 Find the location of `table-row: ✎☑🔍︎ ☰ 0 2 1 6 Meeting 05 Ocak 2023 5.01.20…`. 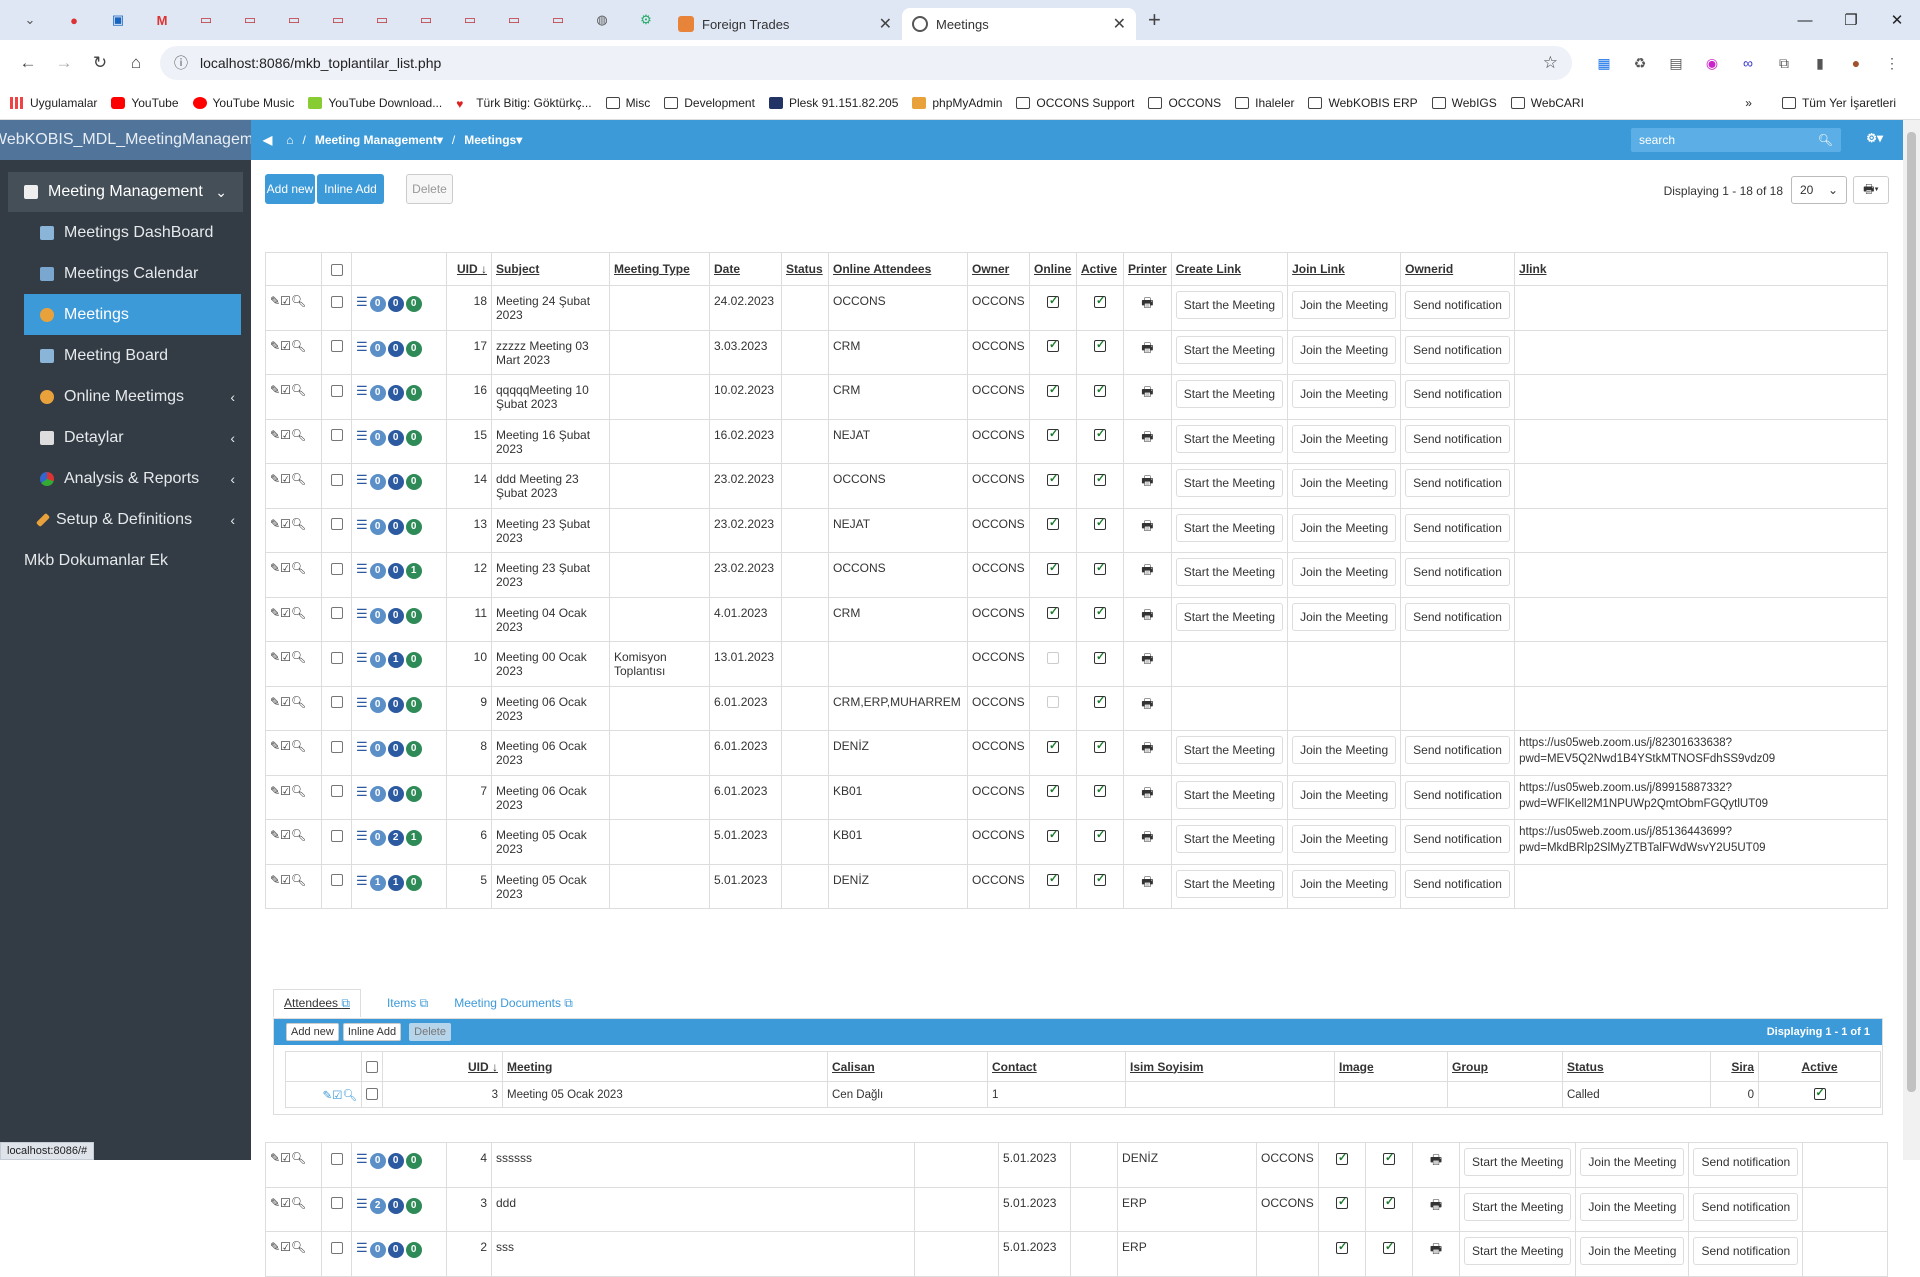

table-row: ✎☑🔍︎ ☰ 0 2 1 6 Meeting 05 Ocak 2023 5.01.20… is located at coordinates (1076, 842).